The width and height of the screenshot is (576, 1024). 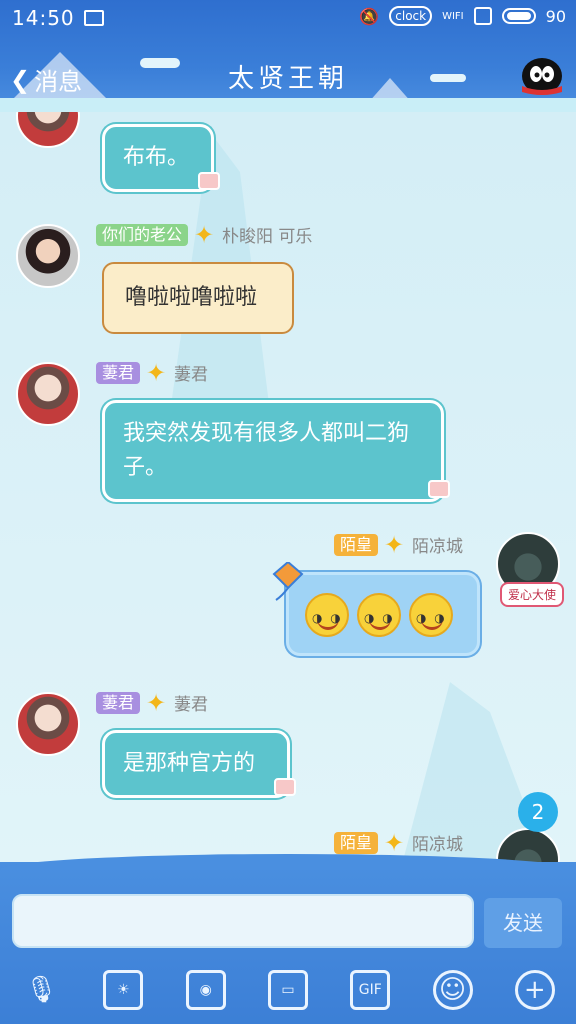 I want to click on message-text: 噜啦啦噜啦啦, so click(x=191, y=297).